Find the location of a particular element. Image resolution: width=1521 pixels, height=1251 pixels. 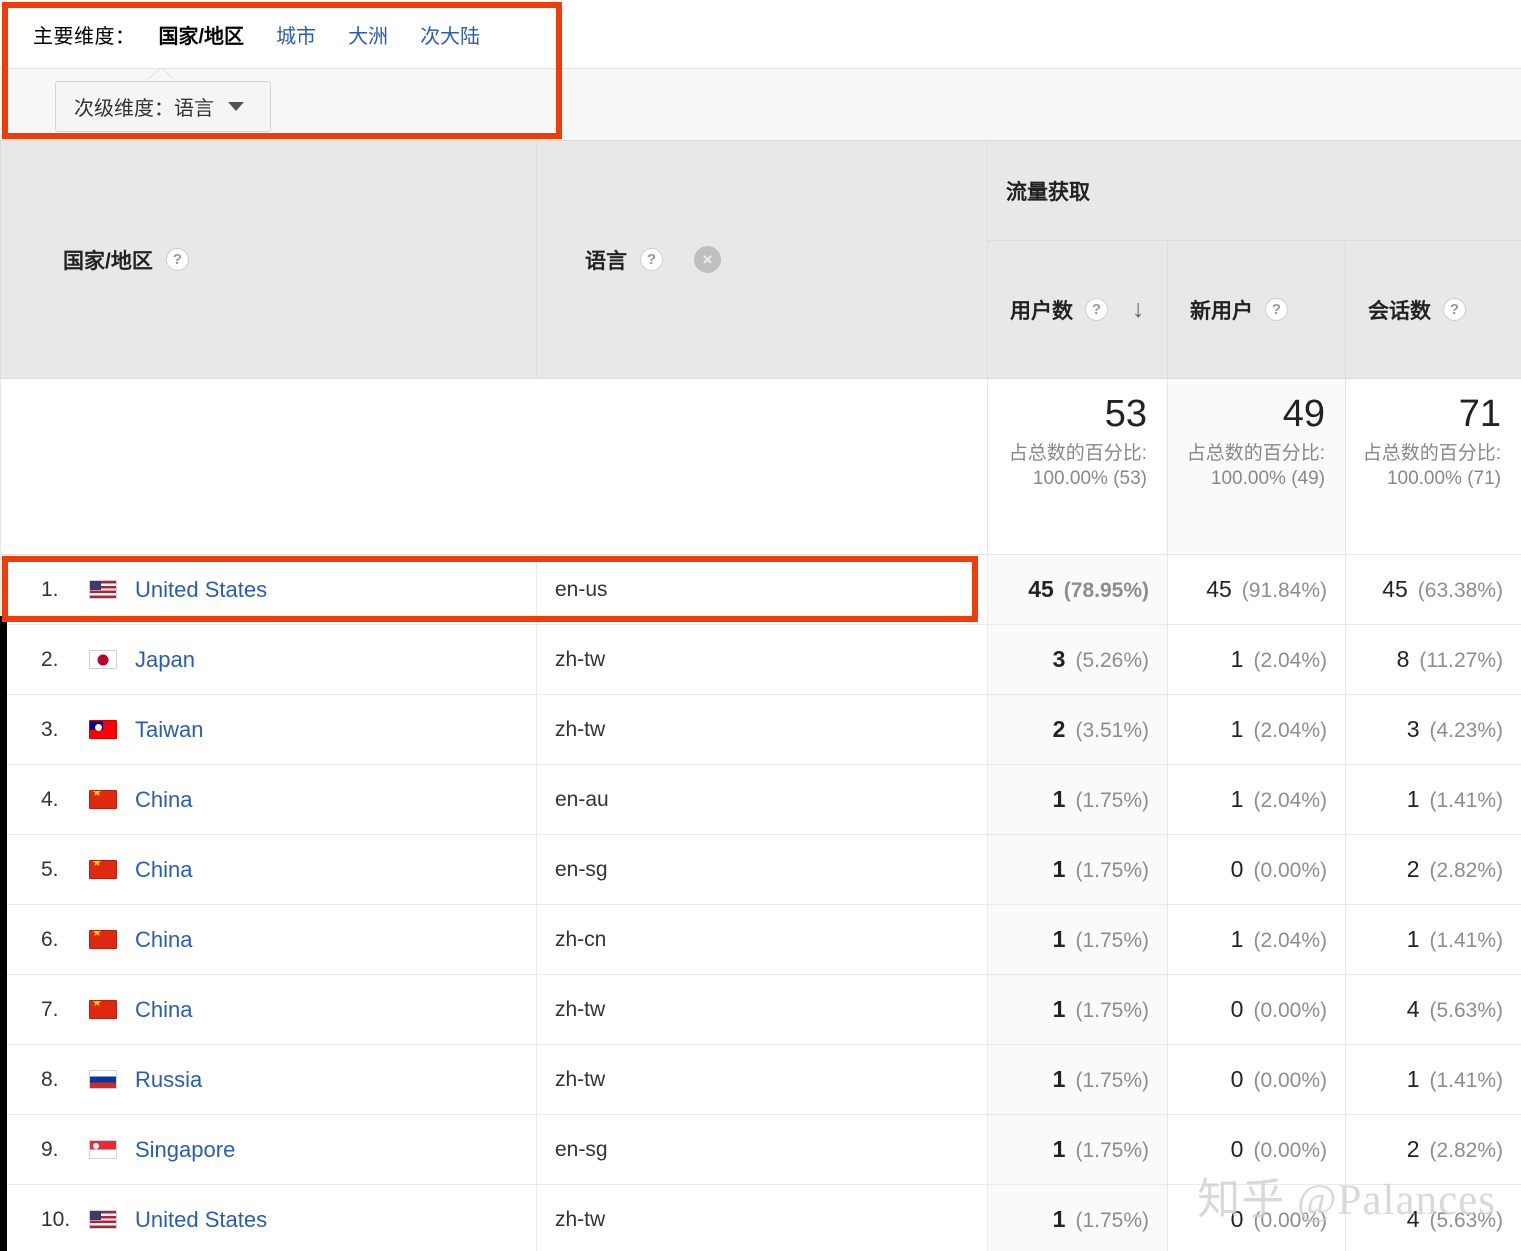

new-users-percent: (91.84%) is located at coordinates (1284, 590).